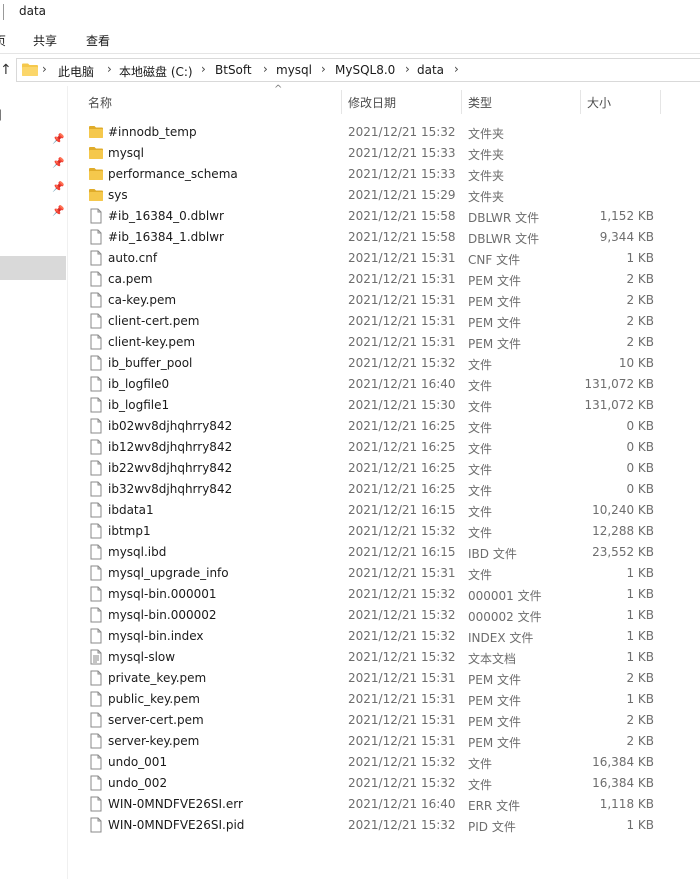  I want to click on file-name: mysql_upgrade_info, so click(168, 573).